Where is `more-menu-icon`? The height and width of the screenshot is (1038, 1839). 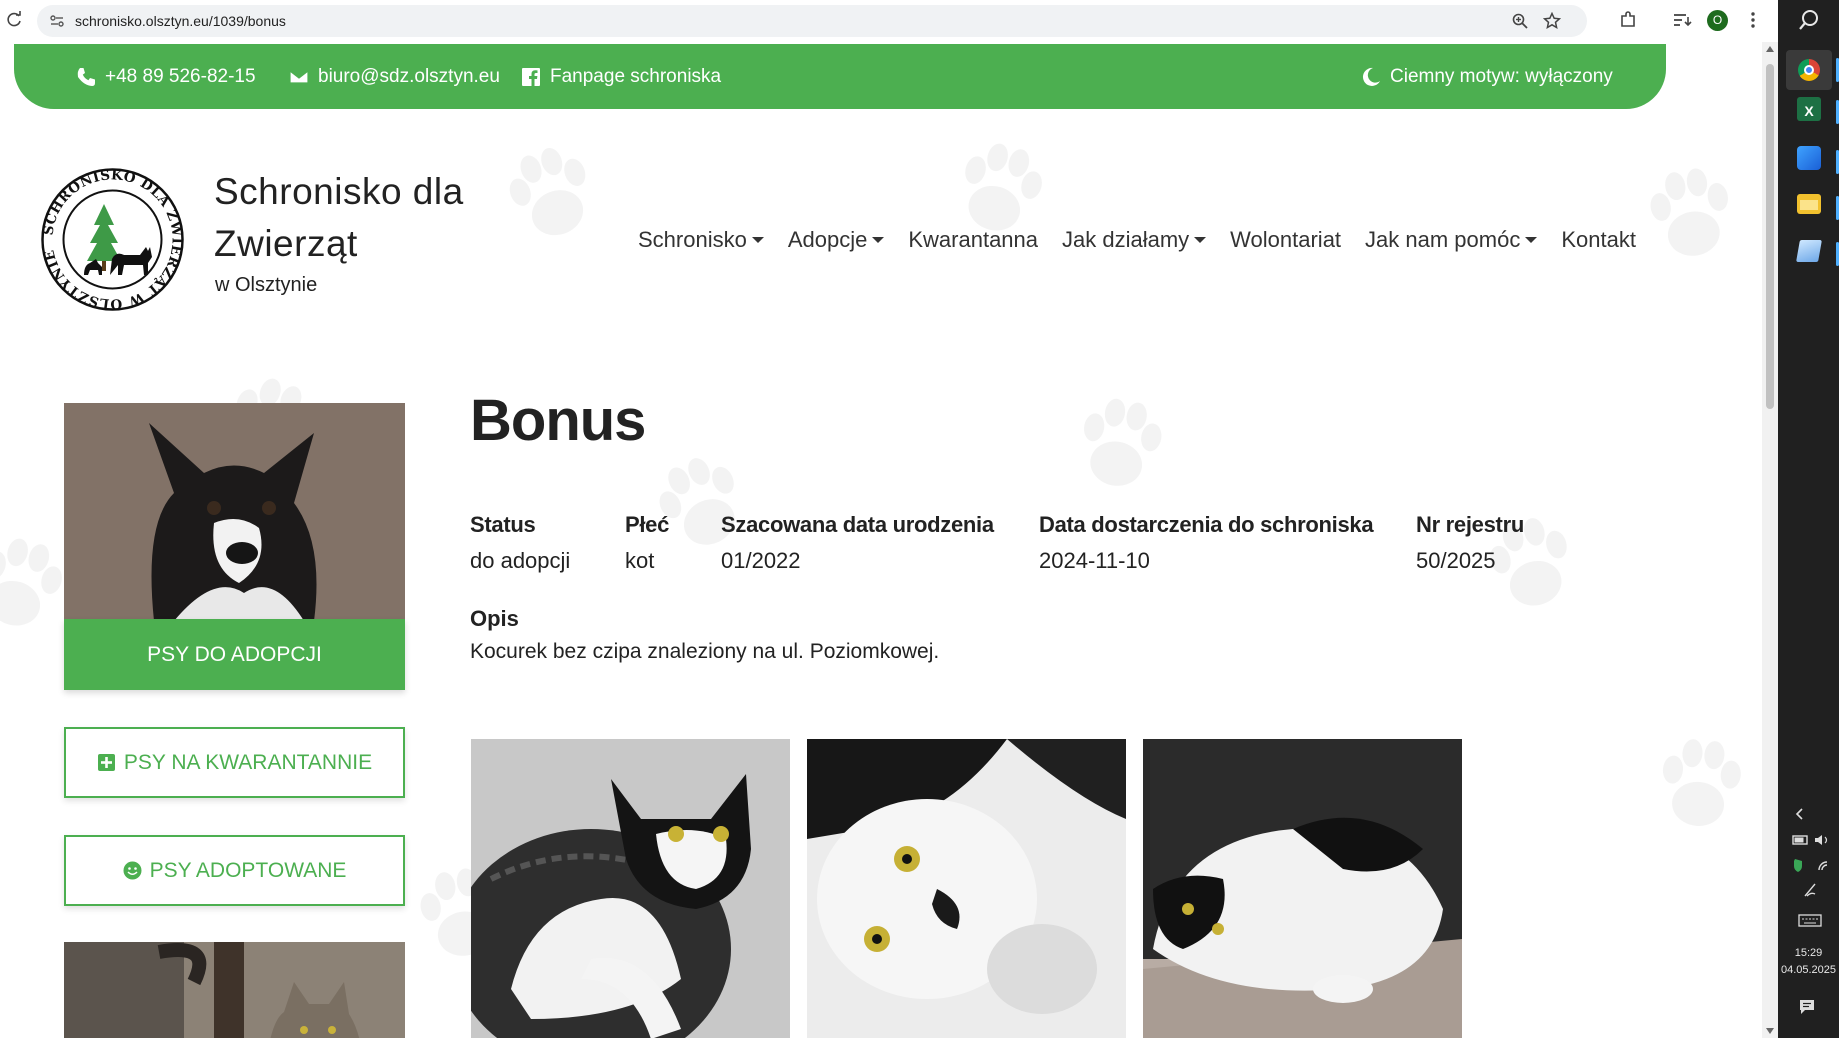
more-menu-icon is located at coordinates (1753, 20).